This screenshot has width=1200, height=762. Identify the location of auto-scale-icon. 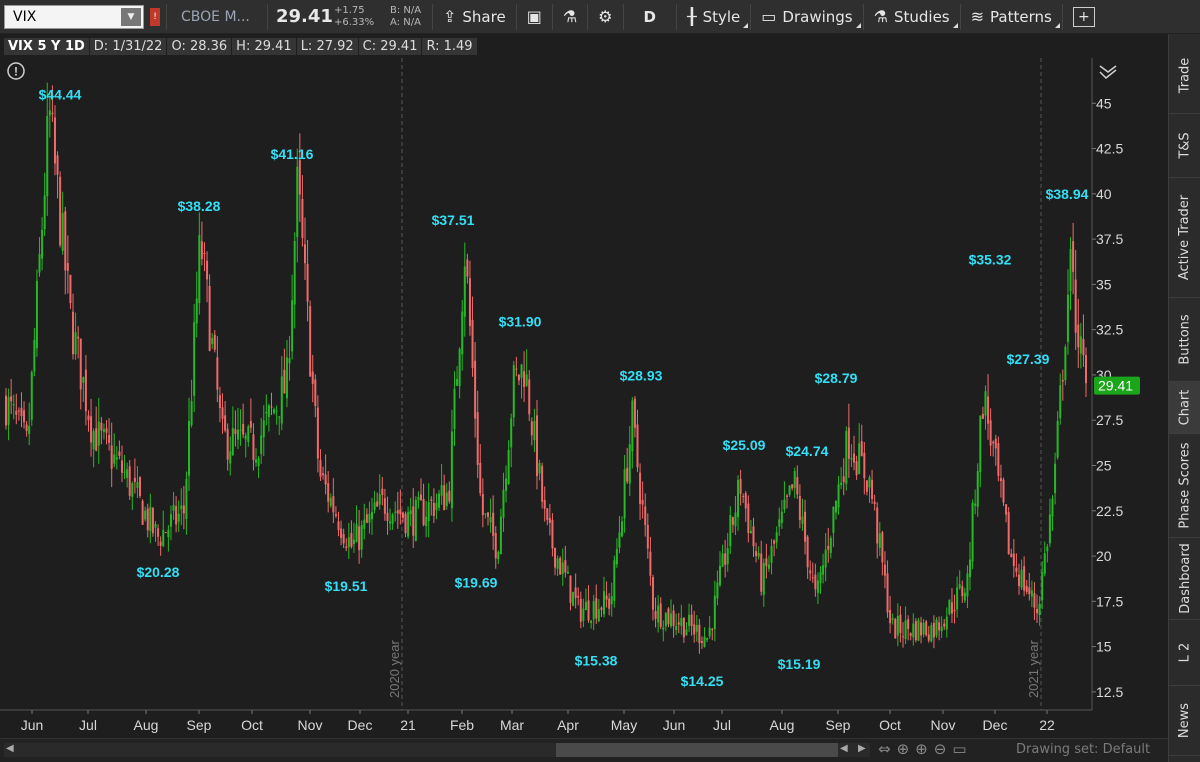
(1108, 72).